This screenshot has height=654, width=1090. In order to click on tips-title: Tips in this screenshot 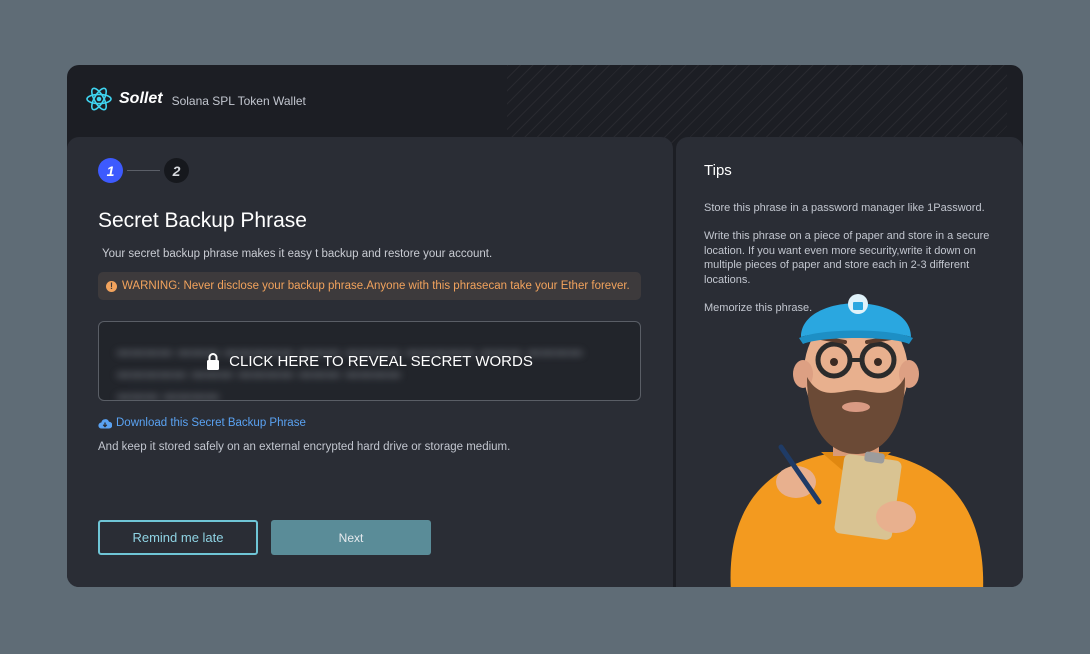, I will do `click(718, 170)`.